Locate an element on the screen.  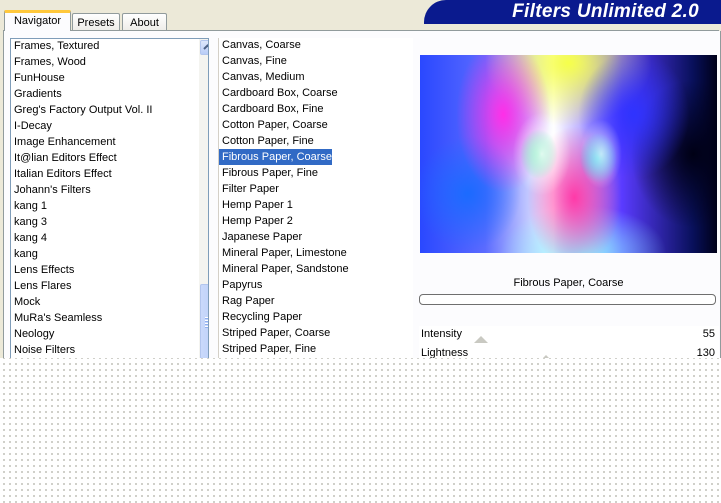
category-list-item: Frames, Wood is located at coordinates (48, 62).